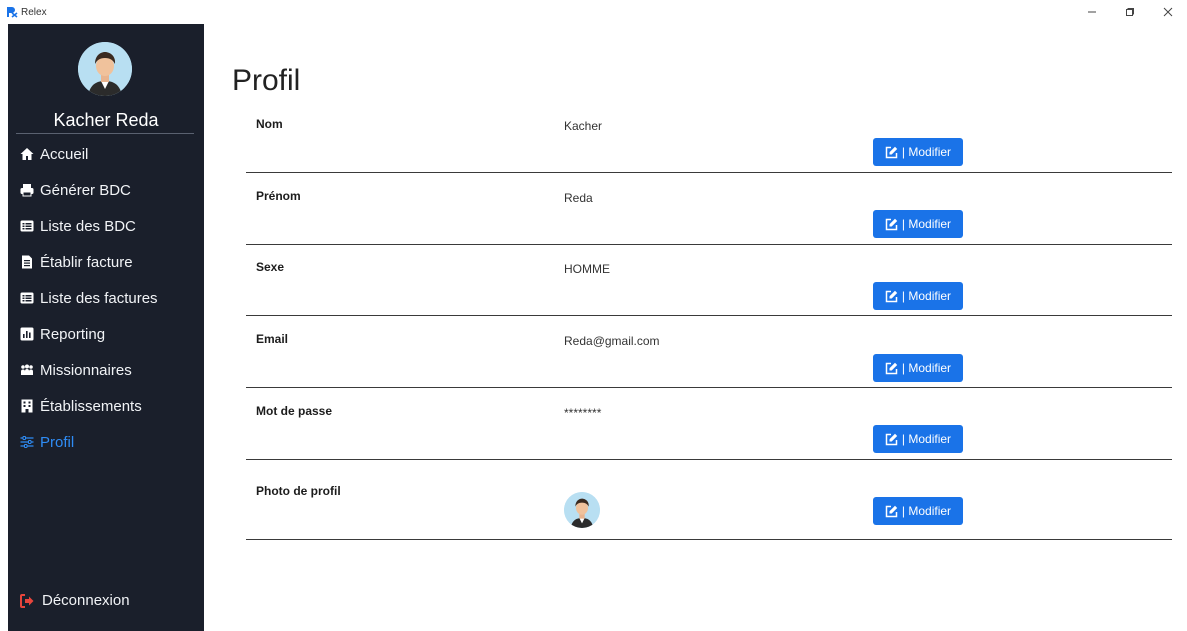 Image resolution: width=1187 pixels, height=631 pixels. I want to click on window-title: Relex, so click(34, 12).